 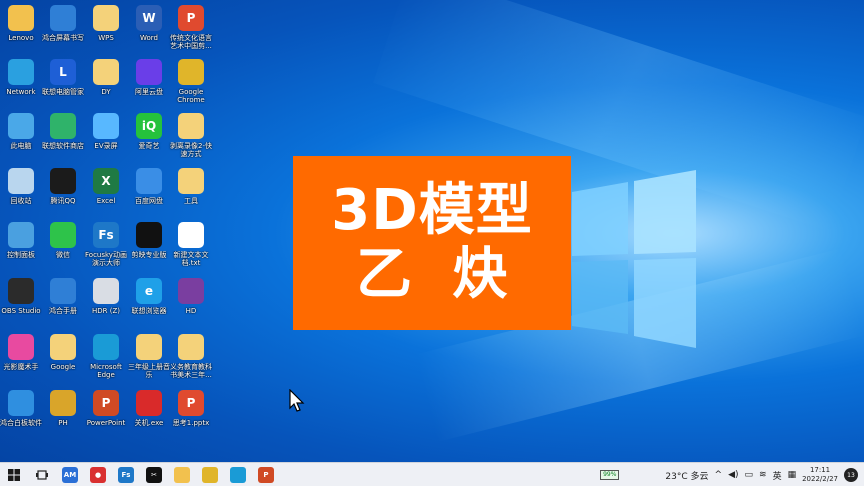 I want to click on desktop-icon: WPS, so click(x=106, y=23).